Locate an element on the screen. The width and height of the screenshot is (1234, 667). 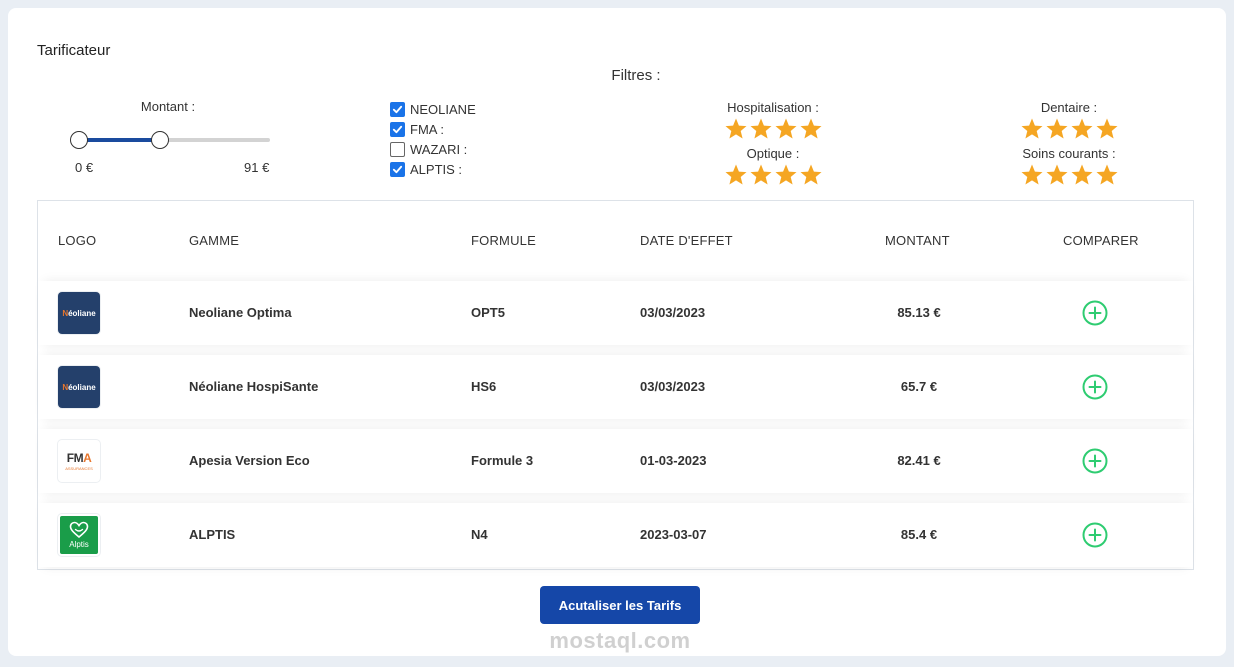
heart-icon is located at coordinates (79, 530).